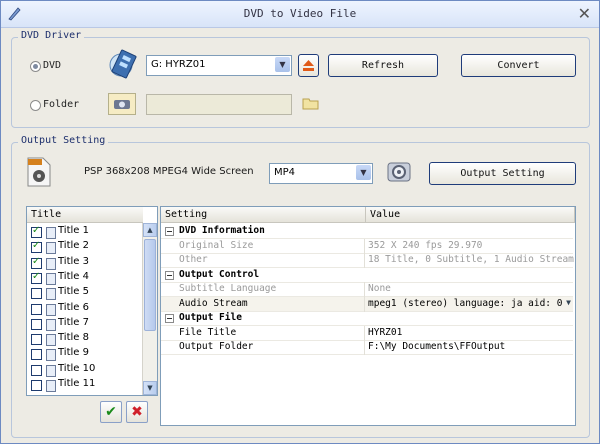 The image size is (600, 444). Describe the element at coordinates (35, 105) in the screenshot. I see `folder-radio` at that location.